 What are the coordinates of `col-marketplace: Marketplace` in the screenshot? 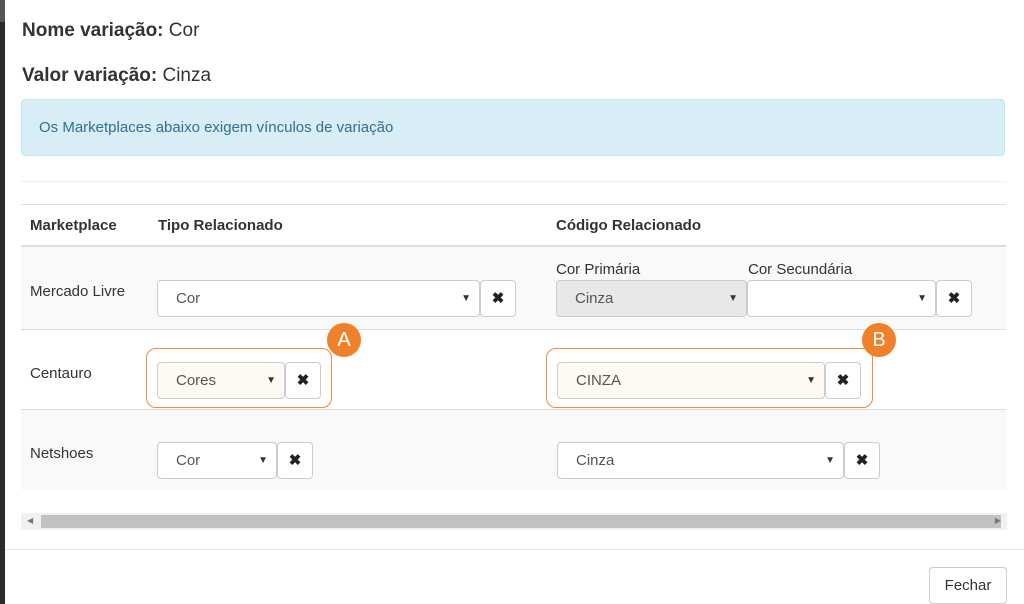 It's located at (73, 225).